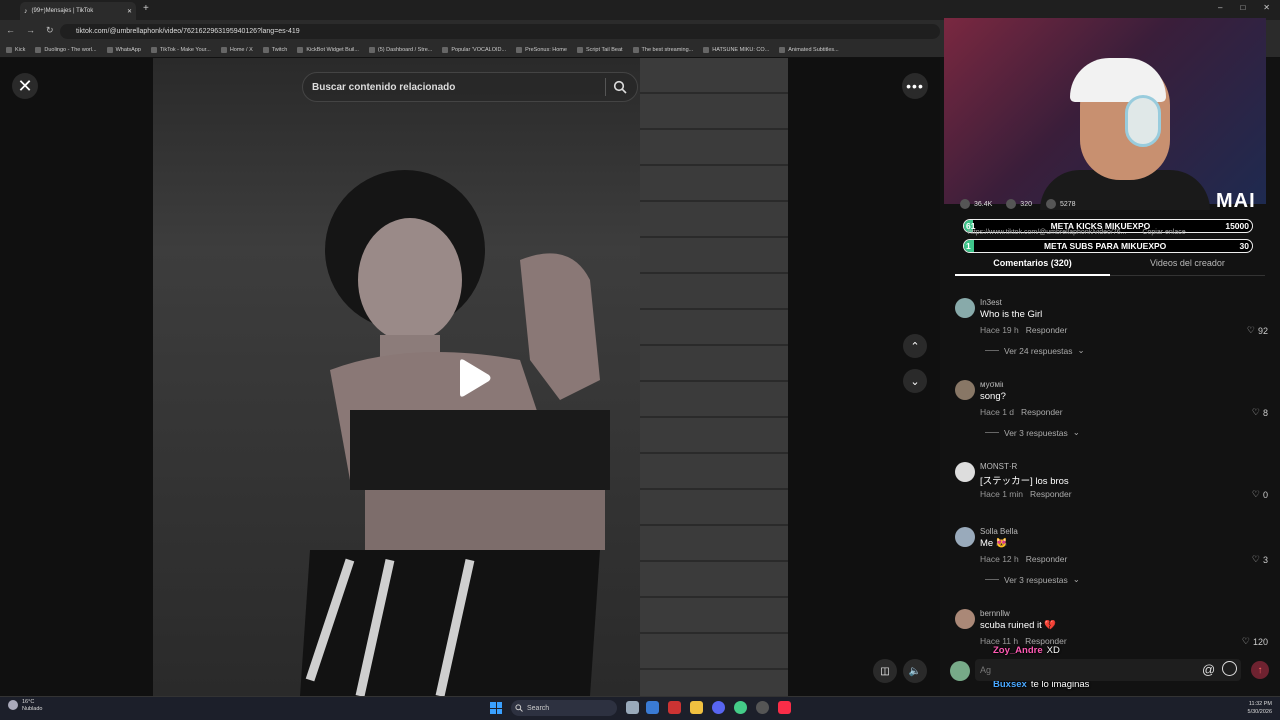 The image size is (1280, 720). I want to click on reload-icon: ↻, so click(50, 30).